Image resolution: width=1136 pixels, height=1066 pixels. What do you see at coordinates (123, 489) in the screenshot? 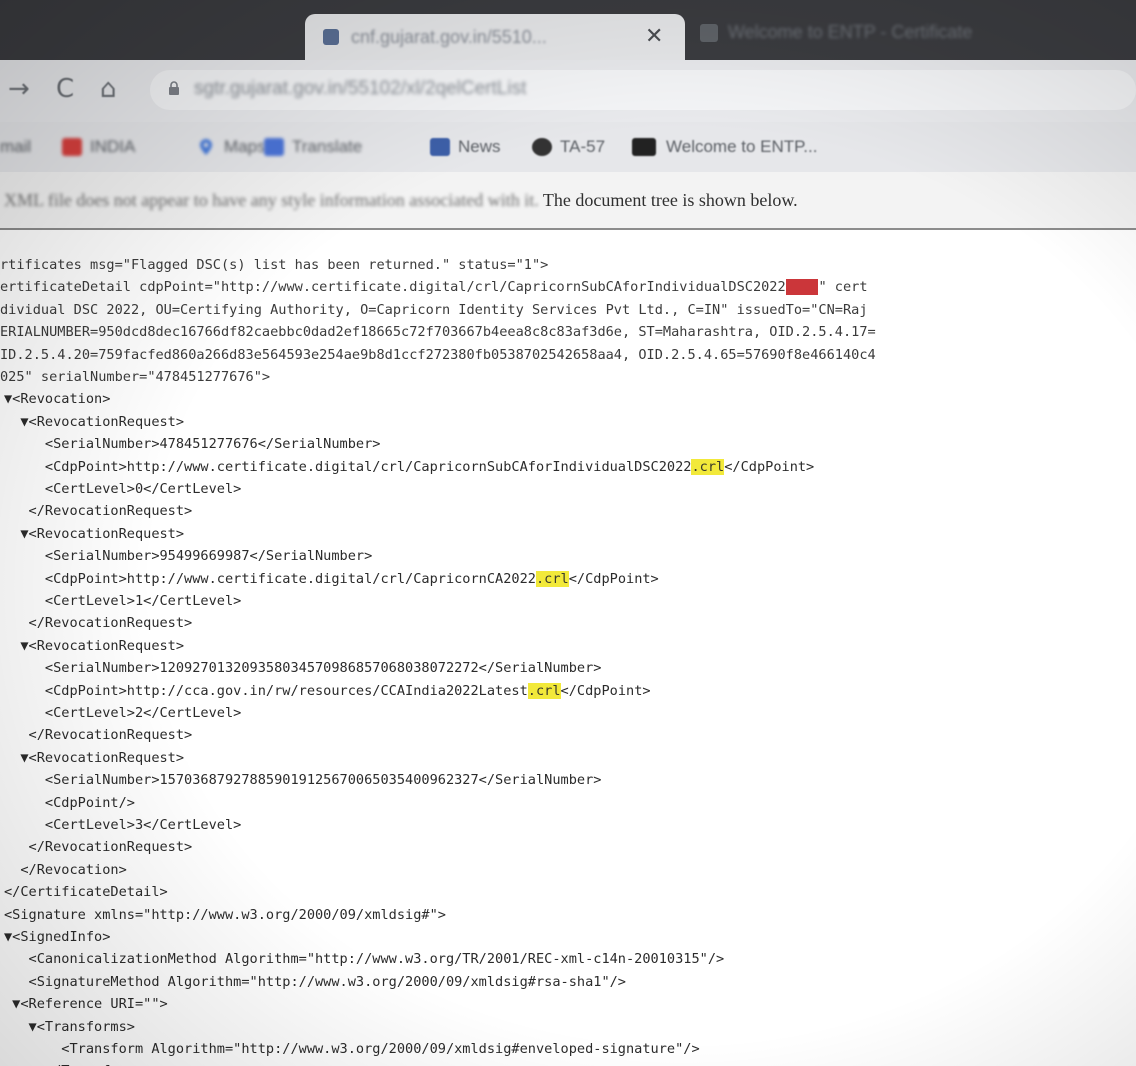
I see `xml-text: <CertLevel>0</CertLevel>` at bounding box center [123, 489].